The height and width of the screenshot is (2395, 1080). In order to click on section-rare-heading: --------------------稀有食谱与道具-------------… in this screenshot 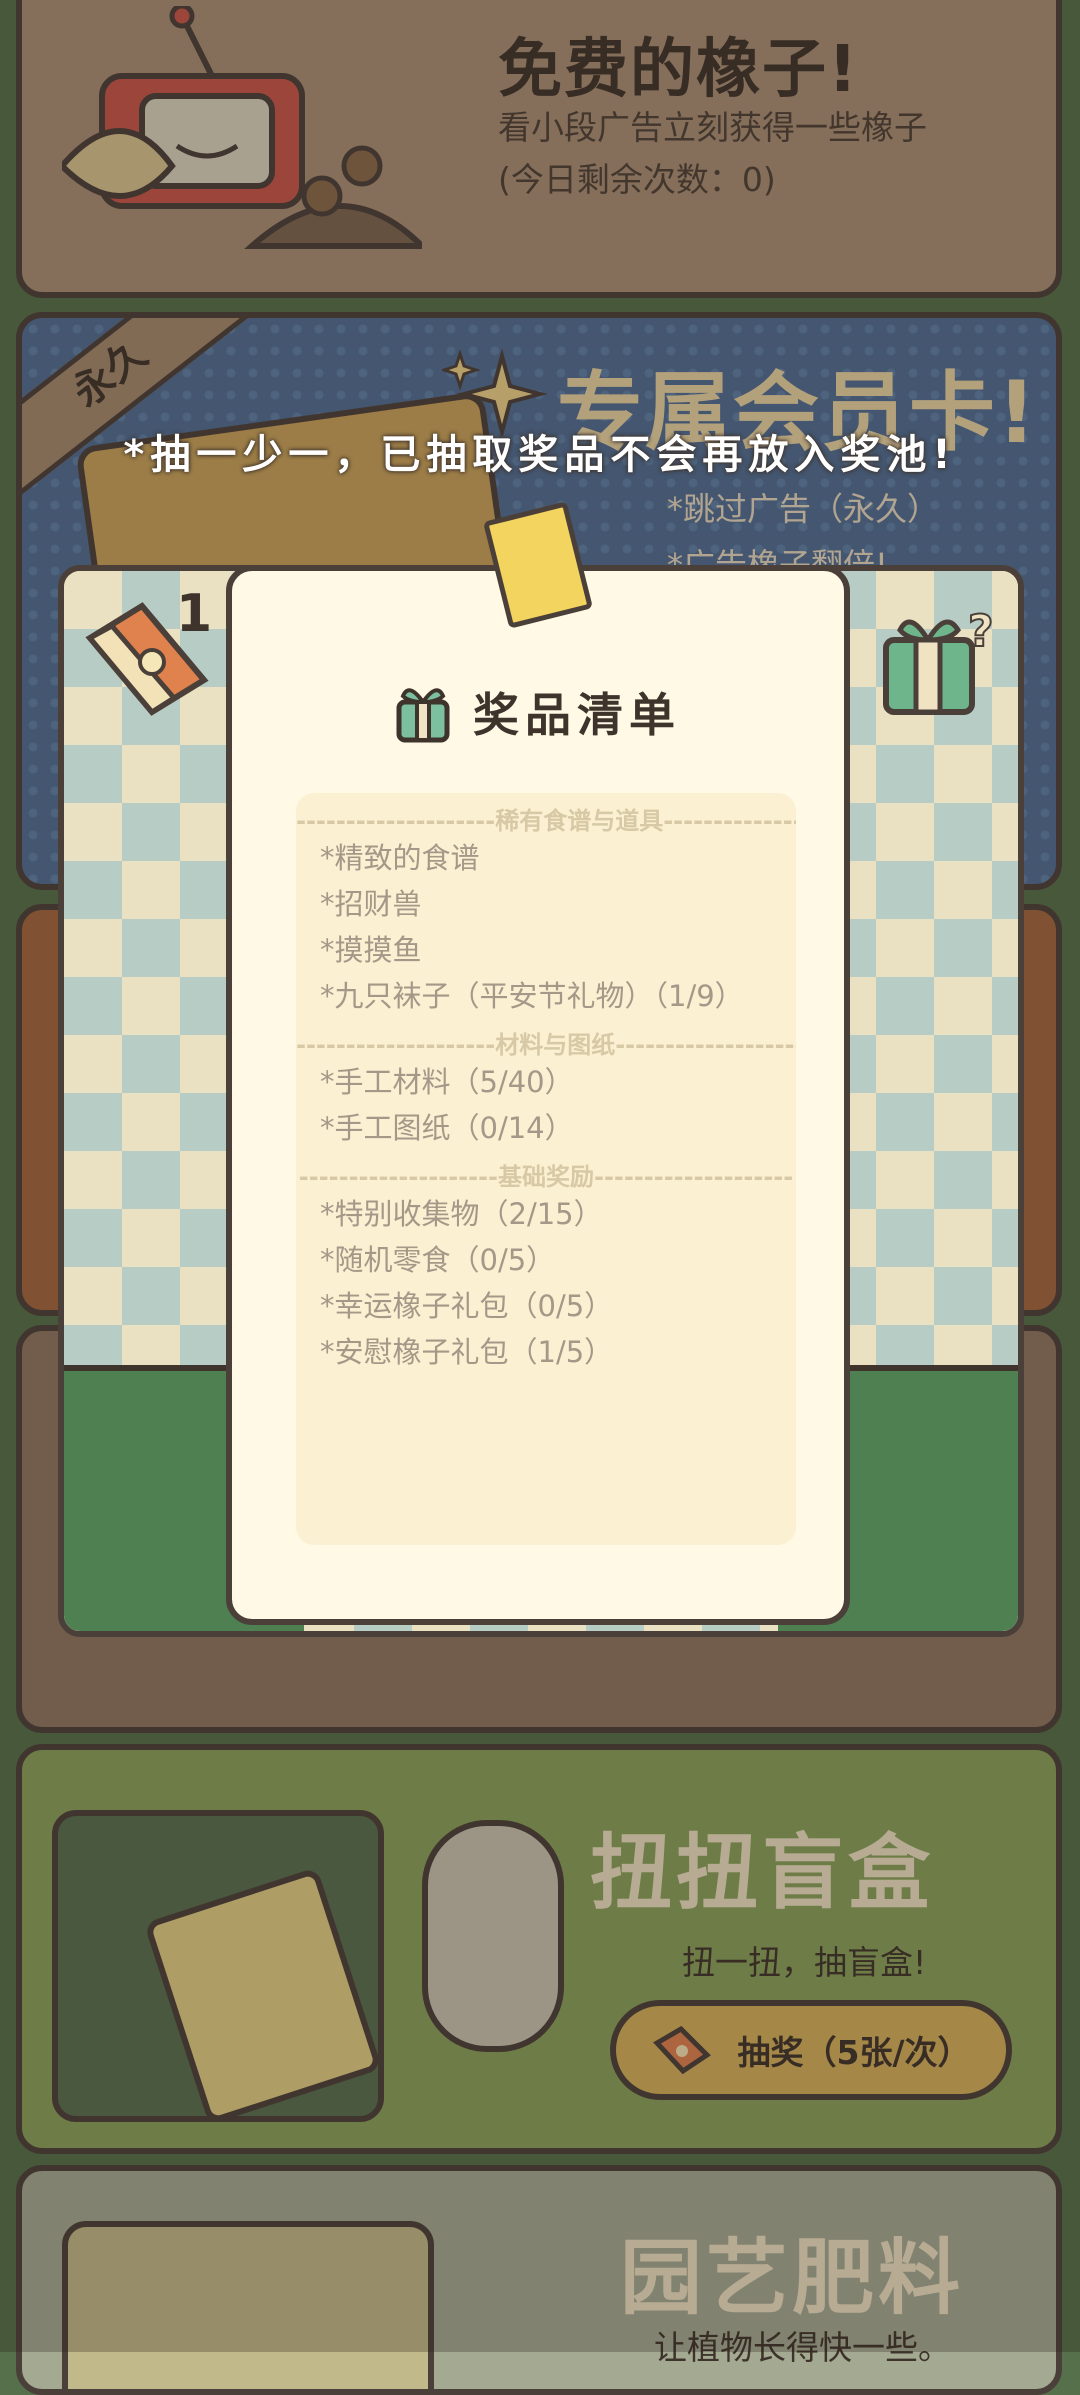, I will do `click(546, 821)`.